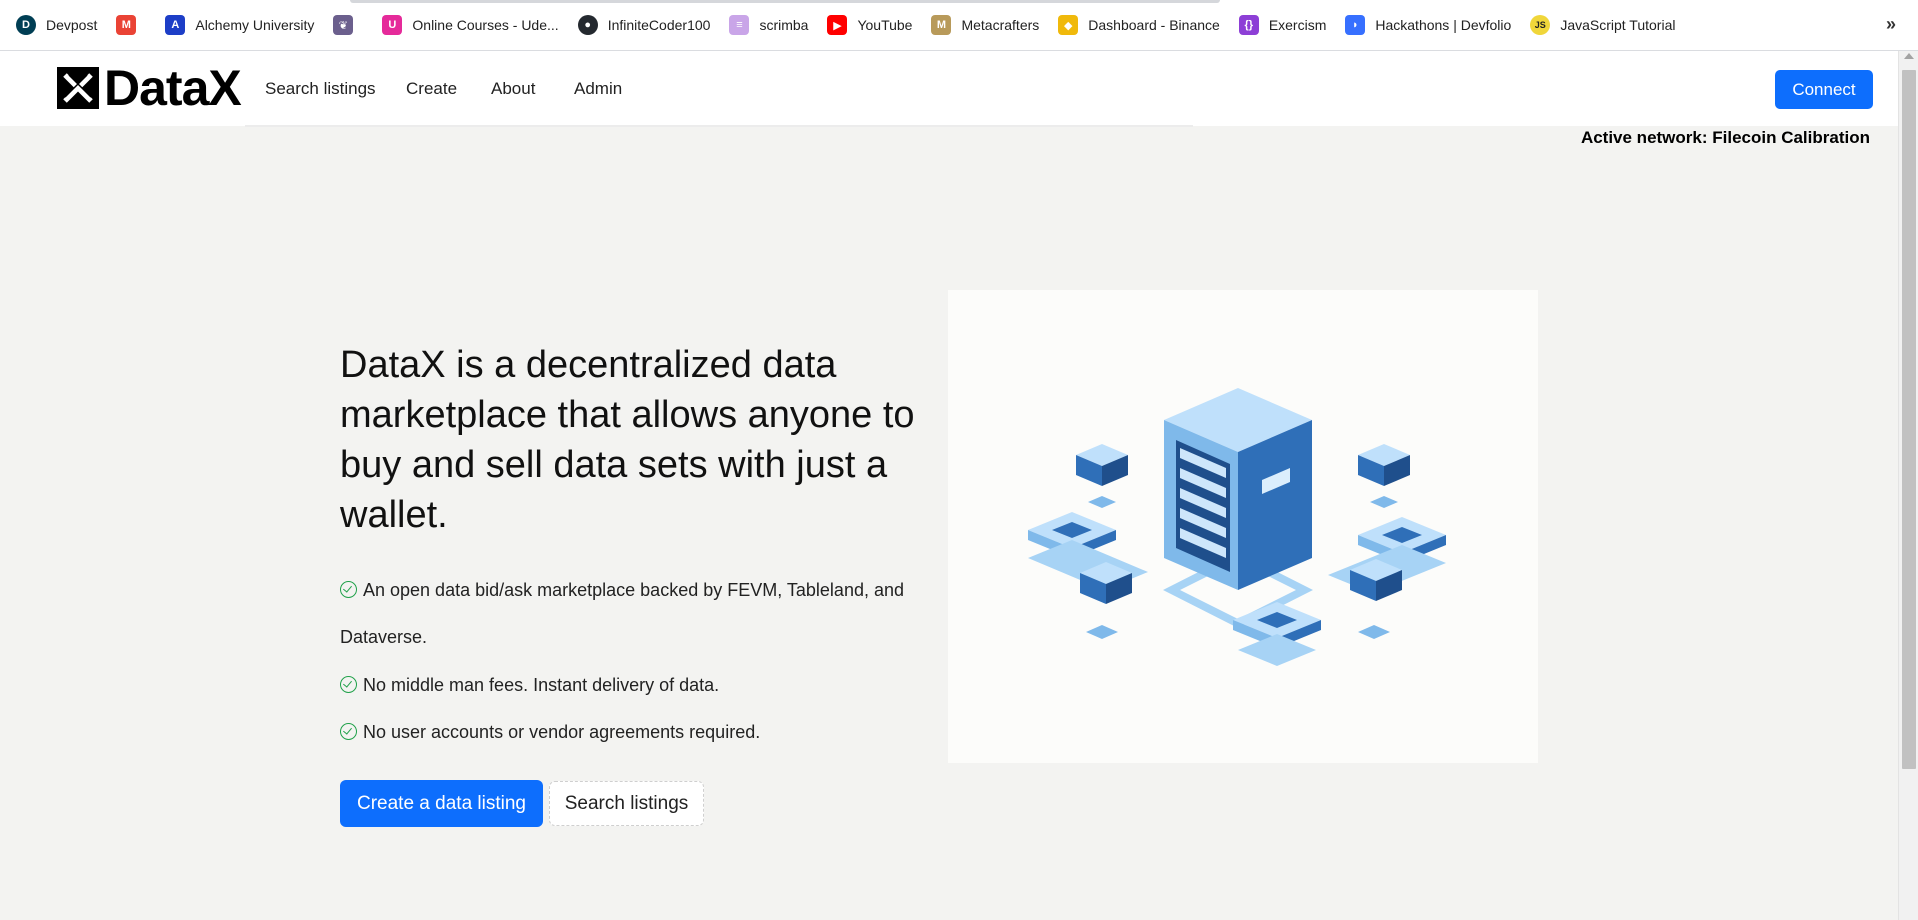 This screenshot has height=920, width=1918. Describe the element at coordinates (175, 25) in the screenshot. I see `alchemy-icon: A` at that location.